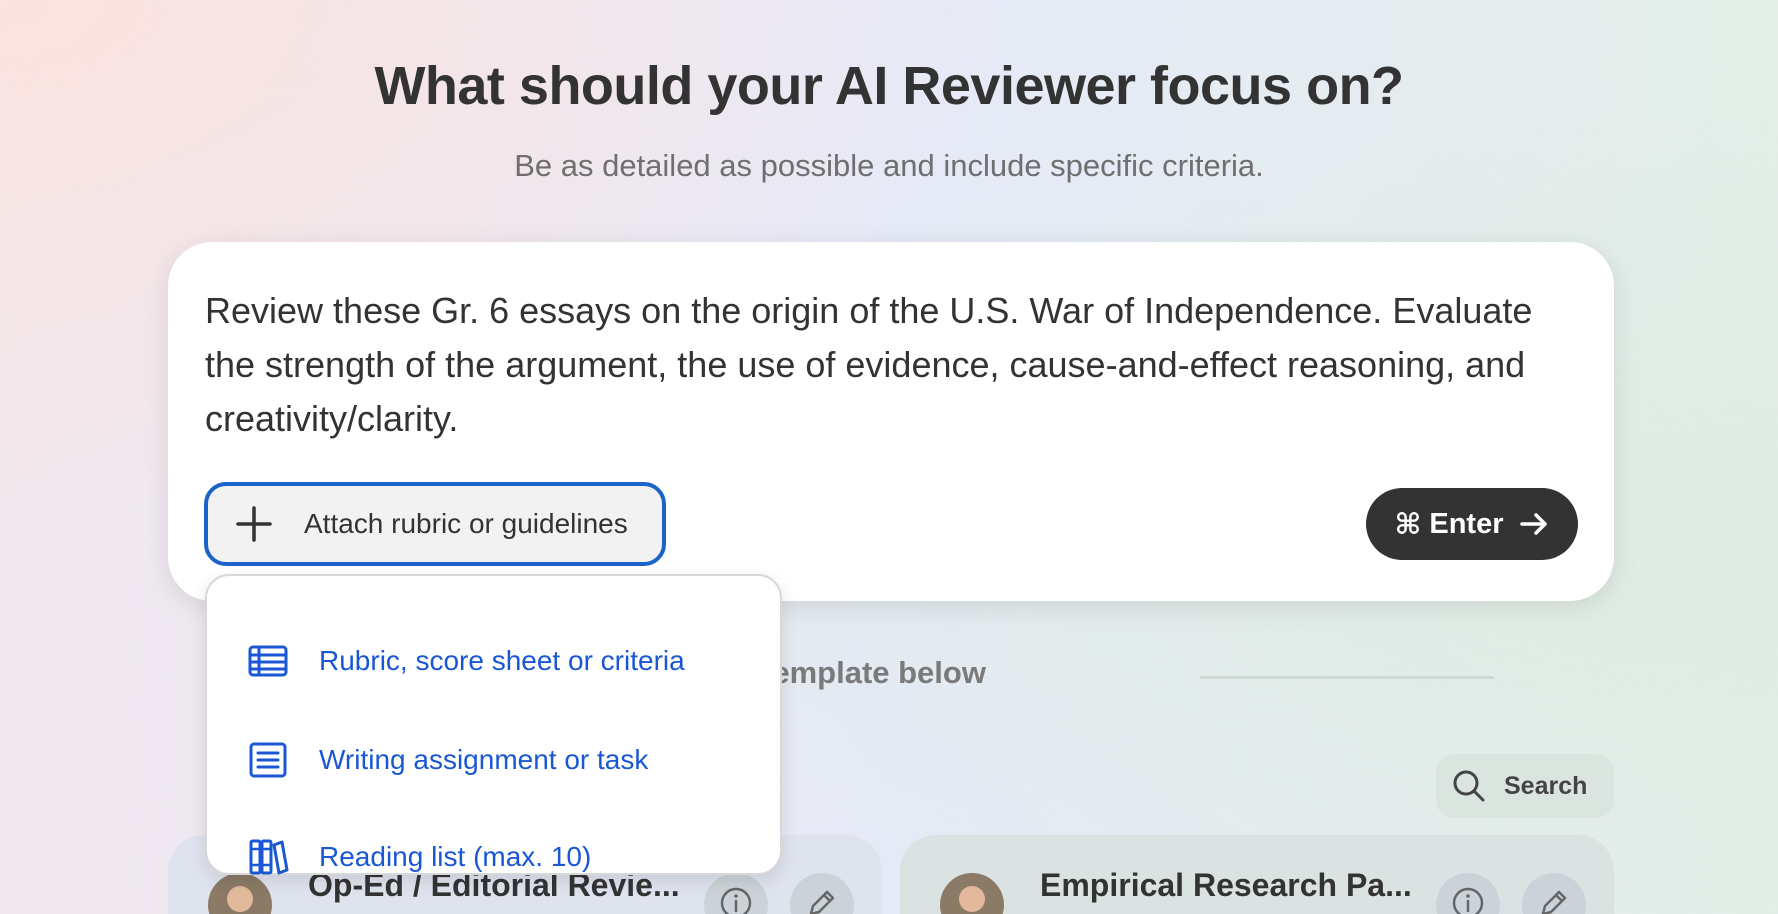 Image resolution: width=1778 pixels, height=914 pixels. I want to click on info-button, so click(1468, 893).